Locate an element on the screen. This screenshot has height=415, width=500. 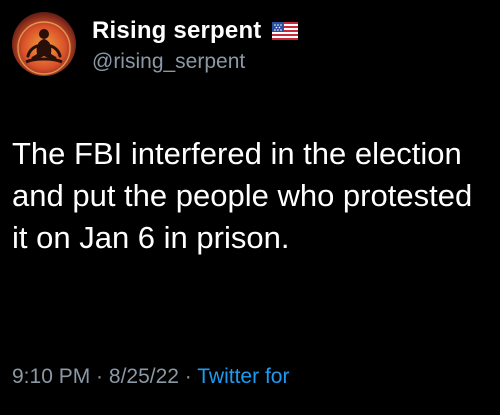
avatar is located at coordinates (44, 44).